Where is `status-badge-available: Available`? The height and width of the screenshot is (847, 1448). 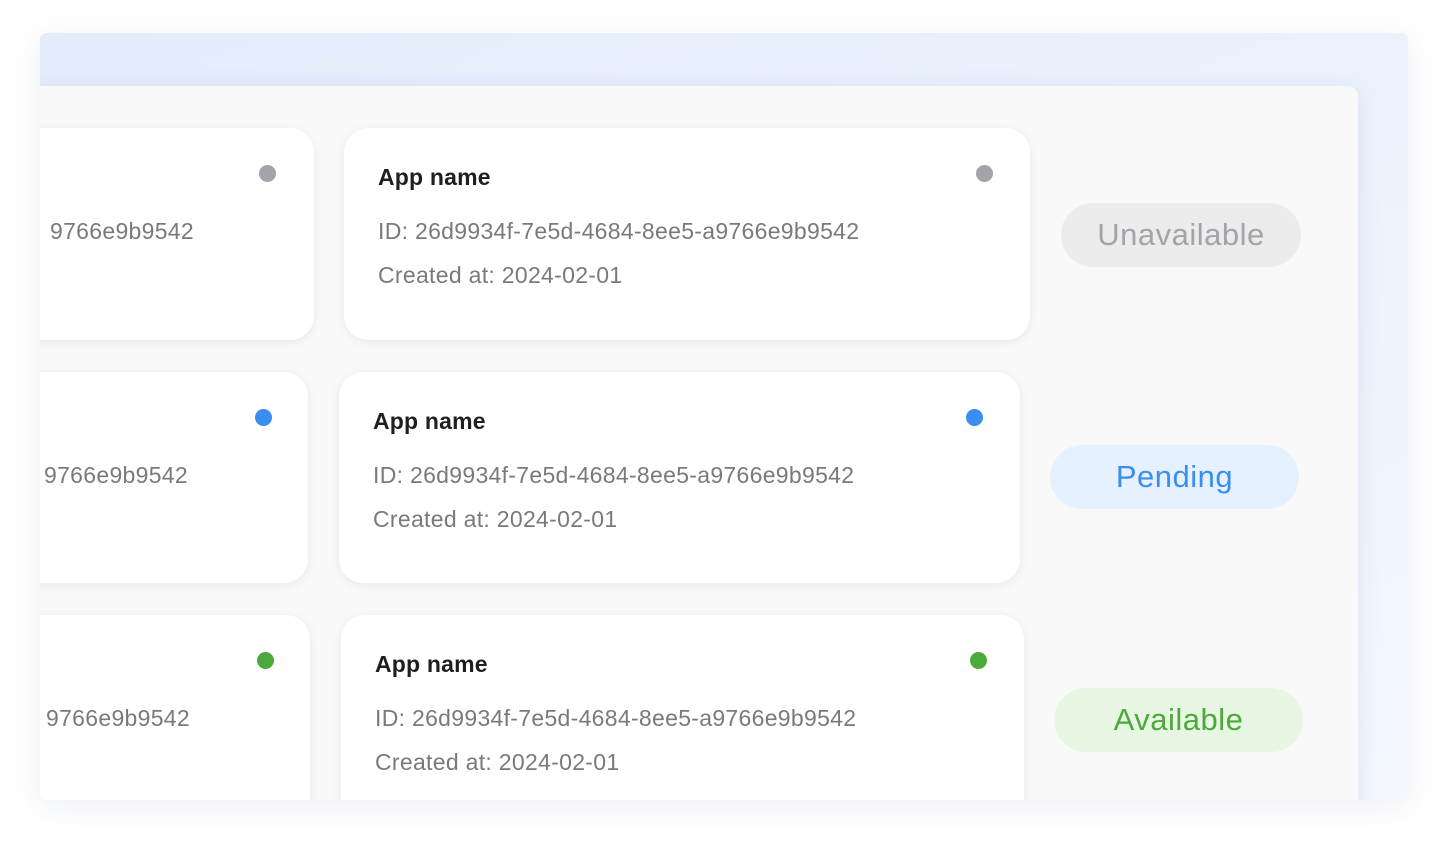 status-badge-available: Available is located at coordinates (1178, 720).